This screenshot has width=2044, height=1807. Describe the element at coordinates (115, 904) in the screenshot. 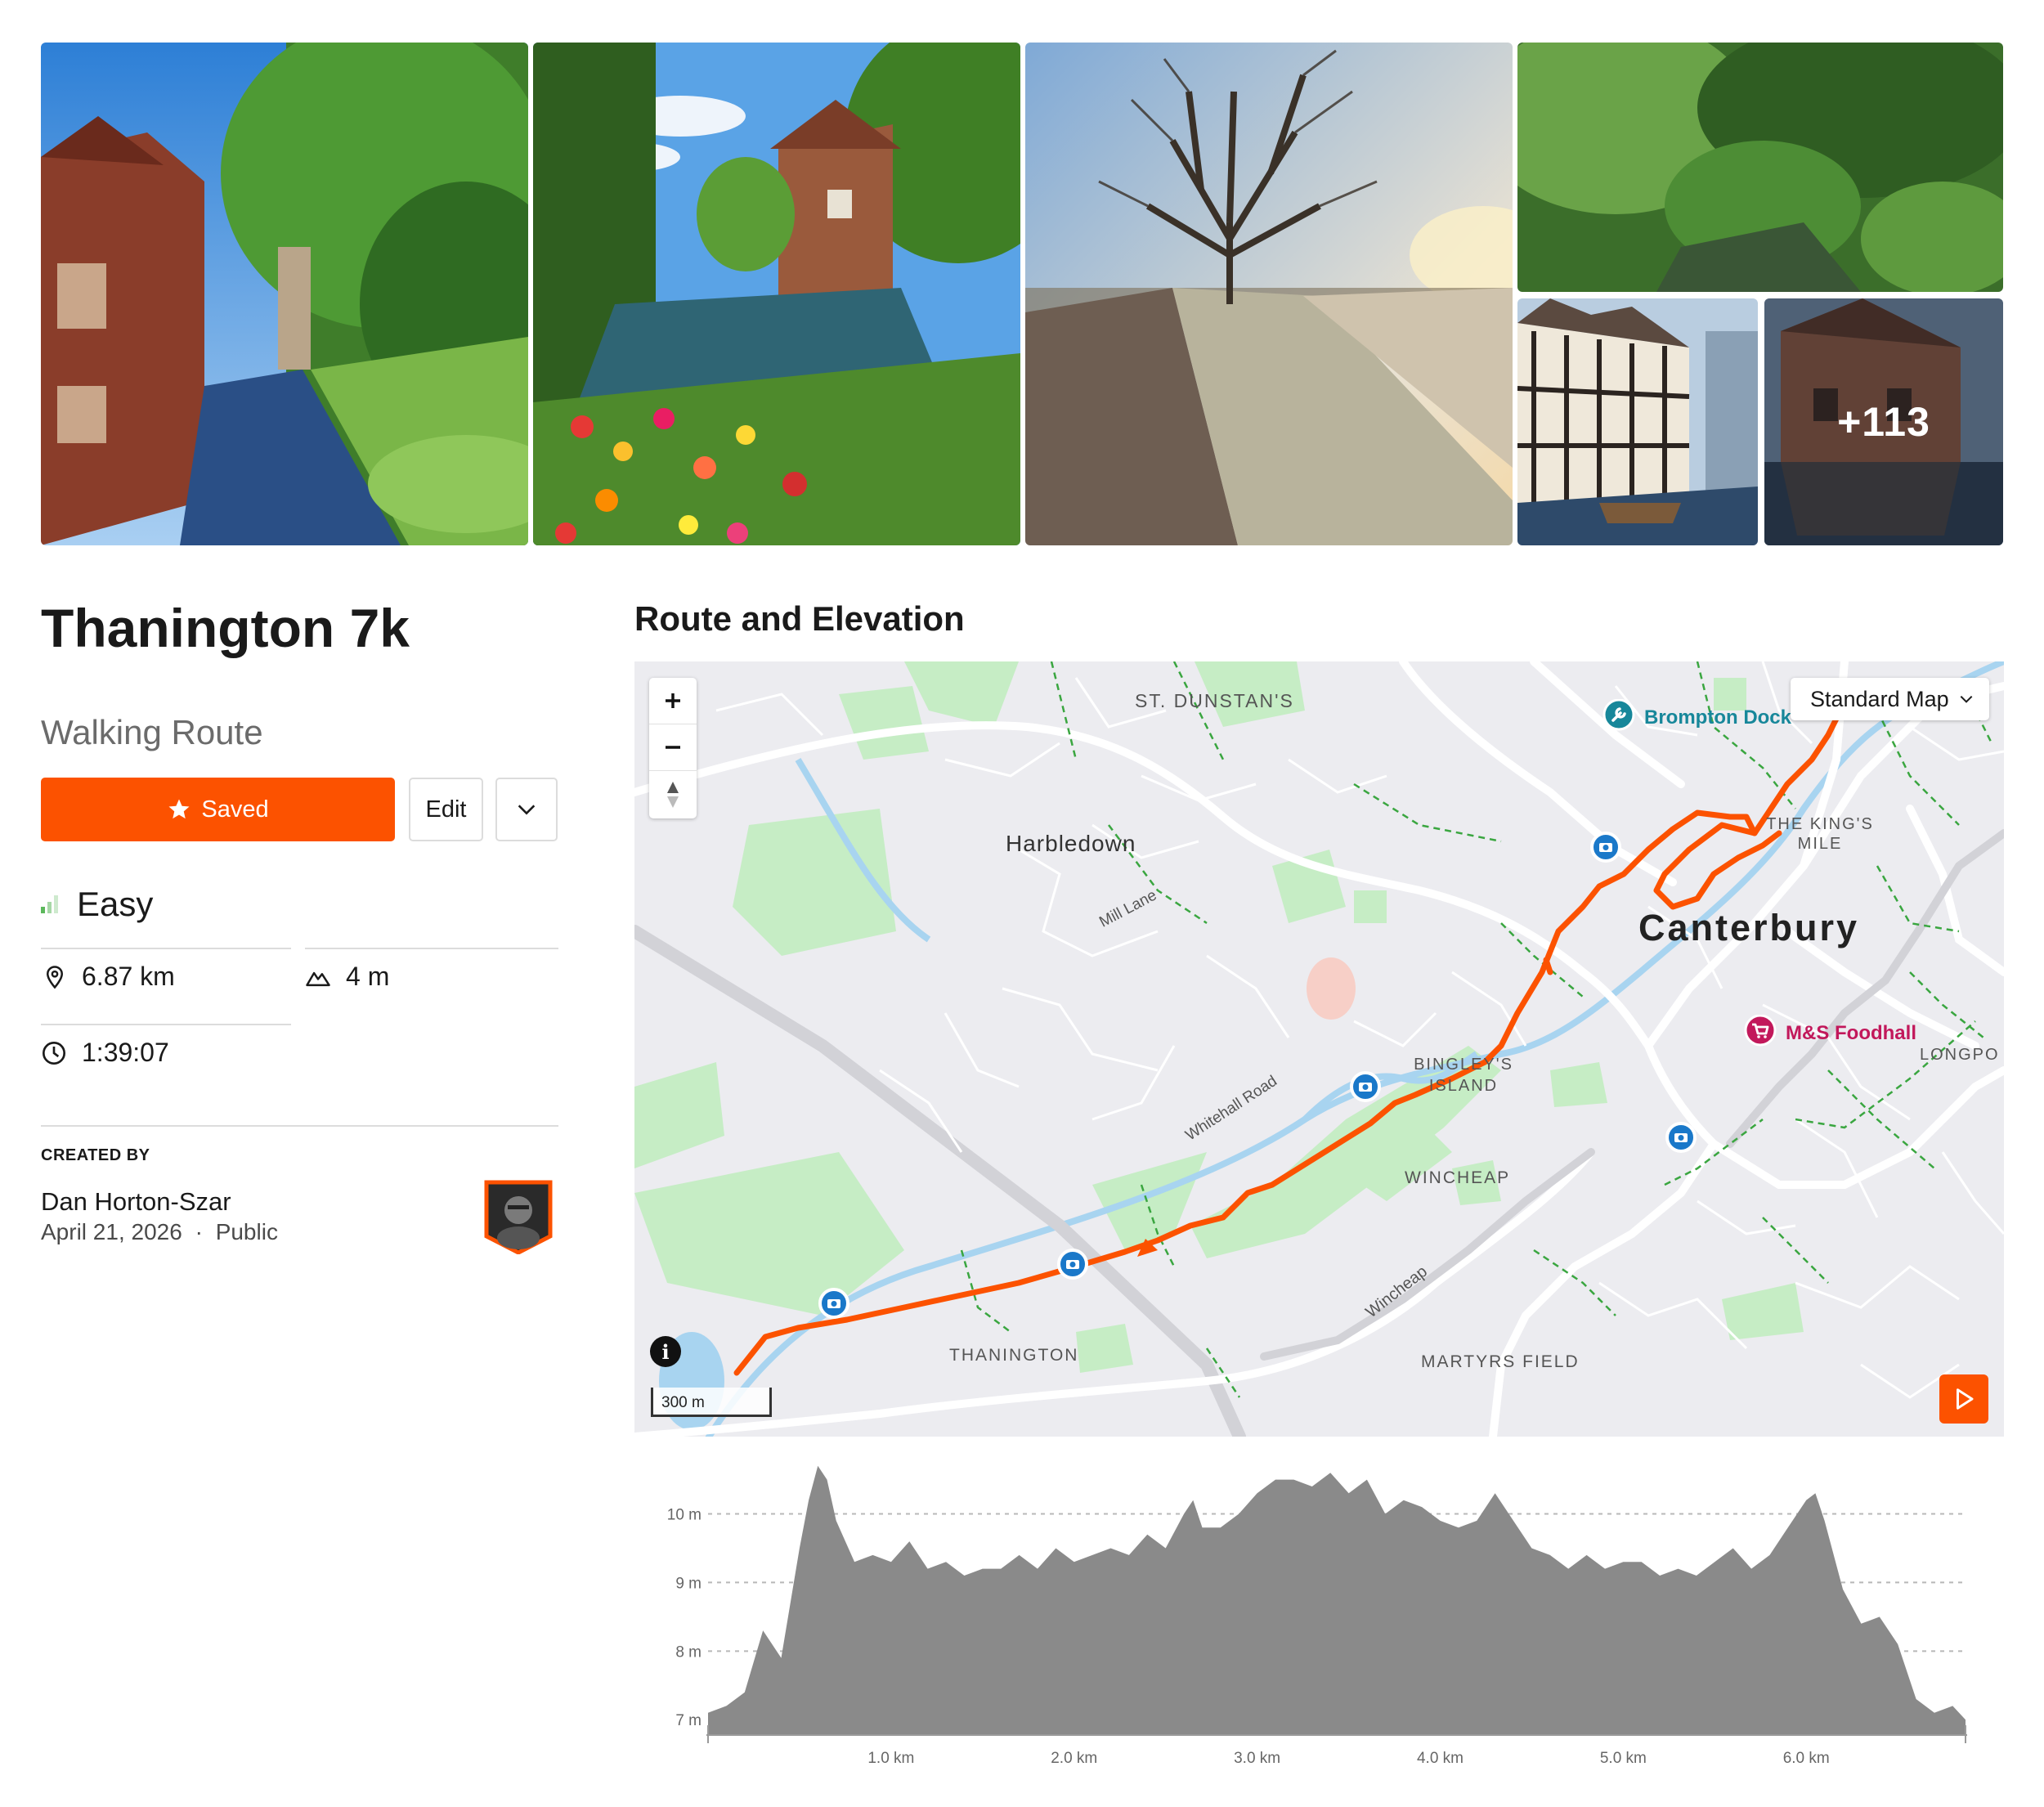

I see `difficulty-label: Easy` at that location.